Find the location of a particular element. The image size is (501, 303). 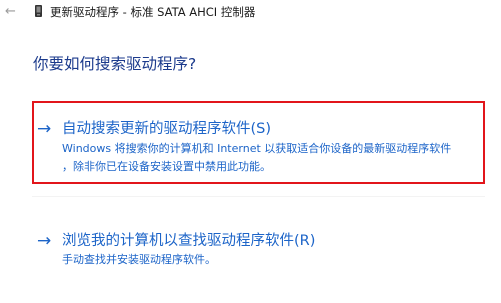

option-separator is located at coordinates (258, 196).